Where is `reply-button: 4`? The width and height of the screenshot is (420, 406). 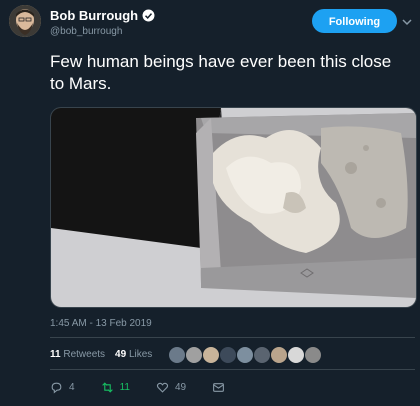 reply-button: 4 is located at coordinates (62, 387).